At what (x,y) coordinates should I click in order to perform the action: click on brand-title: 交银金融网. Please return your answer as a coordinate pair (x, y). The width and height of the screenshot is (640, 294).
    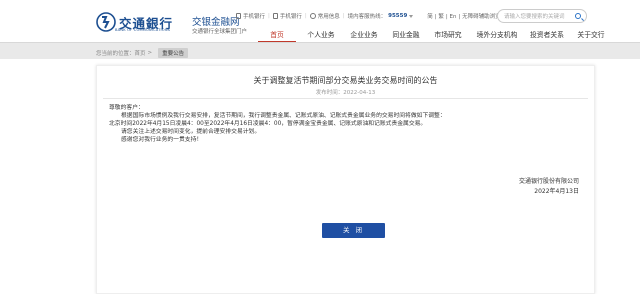
    Looking at the image, I should click on (216, 21).